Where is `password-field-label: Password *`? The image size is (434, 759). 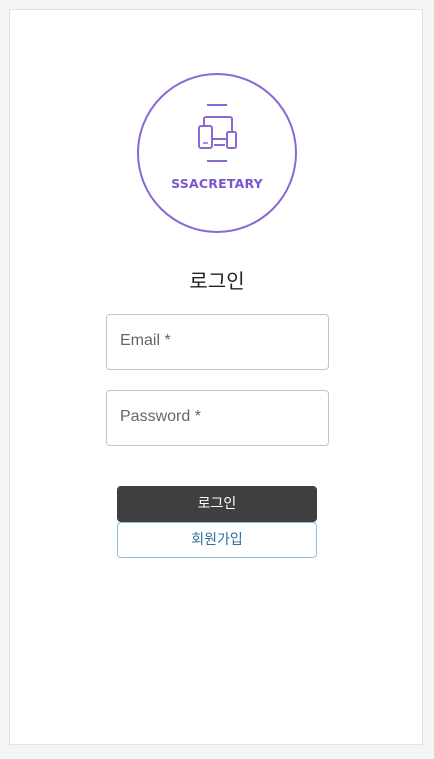
password-field-label: Password * is located at coordinates (160, 416).